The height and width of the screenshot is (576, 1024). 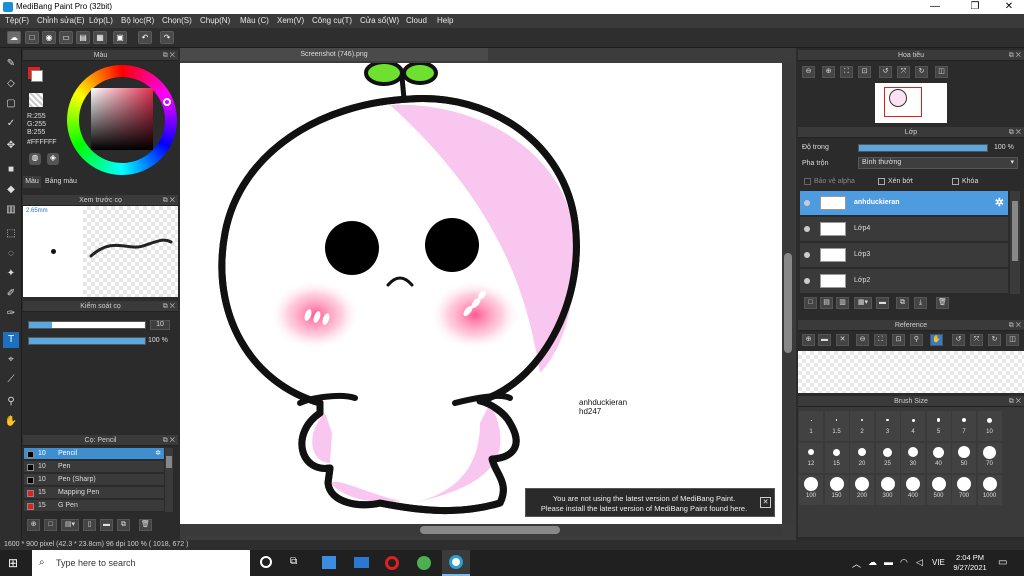 What do you see at coordinates (904, 255) in the screenshot?
I see `layer-row: Lớp3` at bounding box center [904, 255].